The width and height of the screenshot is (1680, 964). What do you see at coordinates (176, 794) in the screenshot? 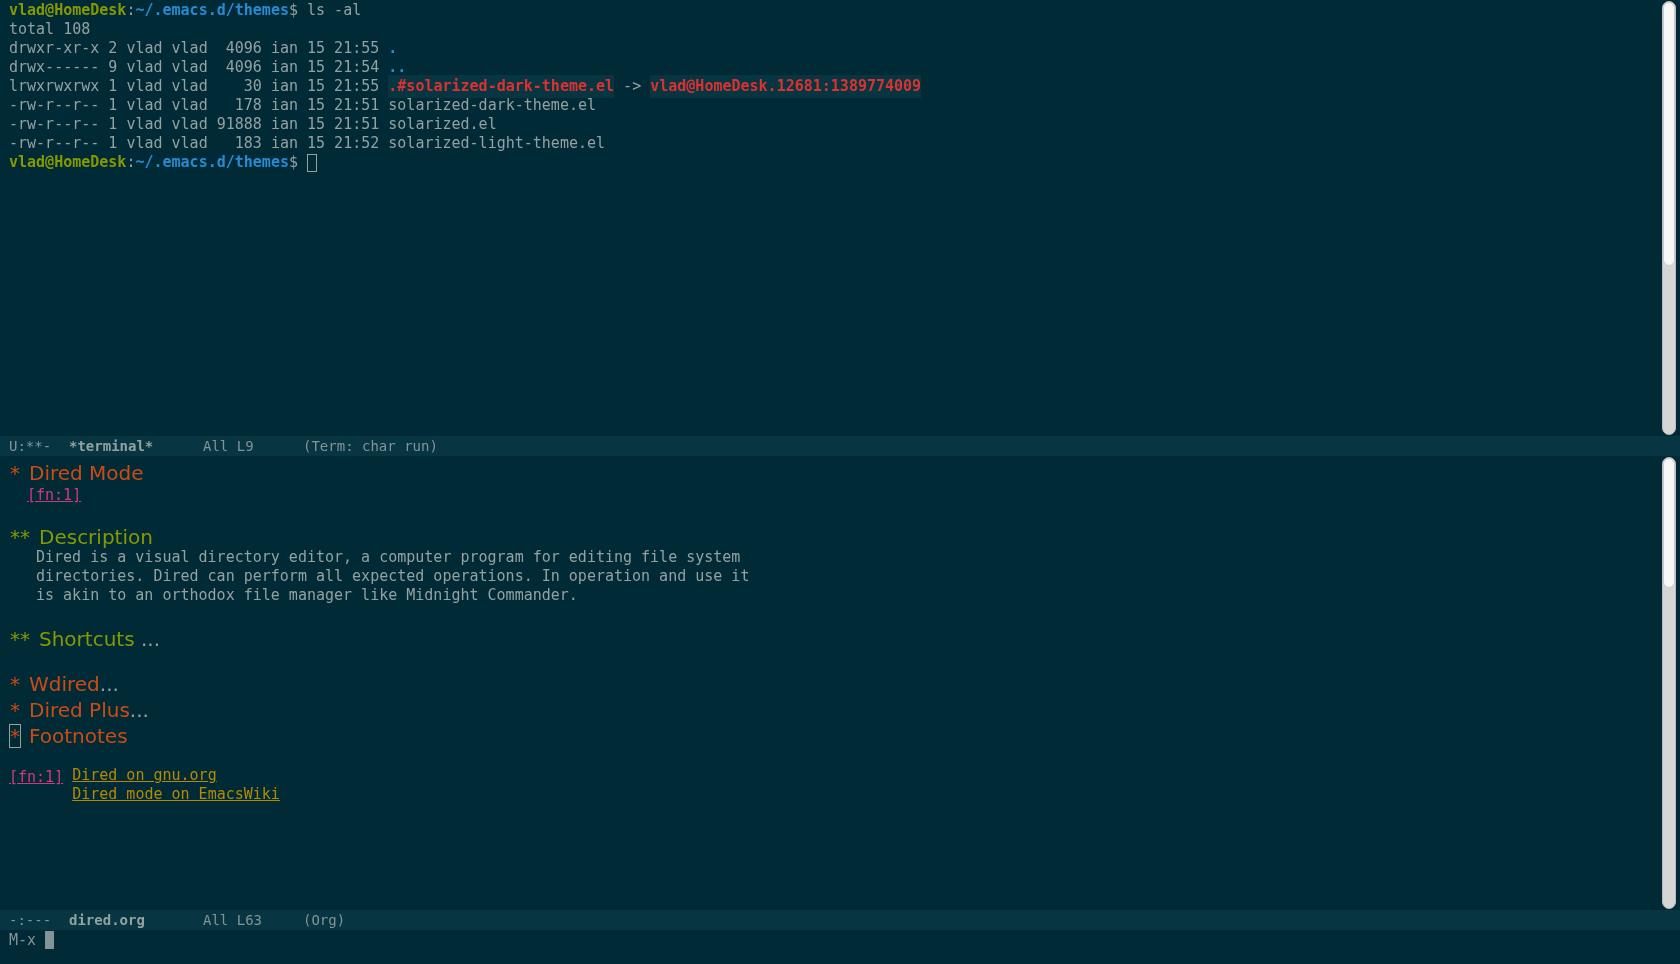
I see `footnote-link: Dired mode on EmacsWiki` at bounding box center [176, 794].